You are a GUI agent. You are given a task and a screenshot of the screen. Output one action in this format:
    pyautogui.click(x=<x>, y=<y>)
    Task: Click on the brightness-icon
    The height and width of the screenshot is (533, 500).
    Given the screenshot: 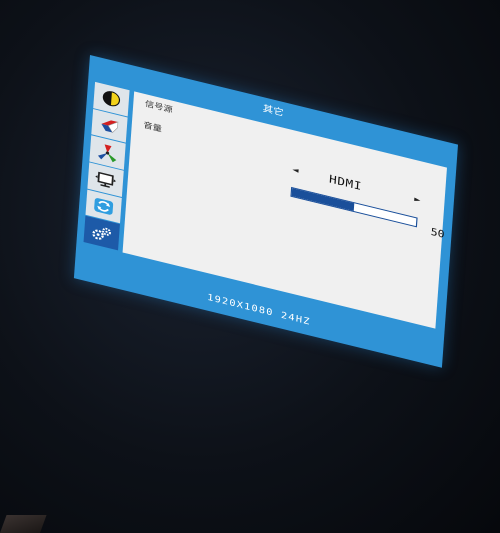 What is the action you would take?
    pyautogui.click(x=111, y=99)
    